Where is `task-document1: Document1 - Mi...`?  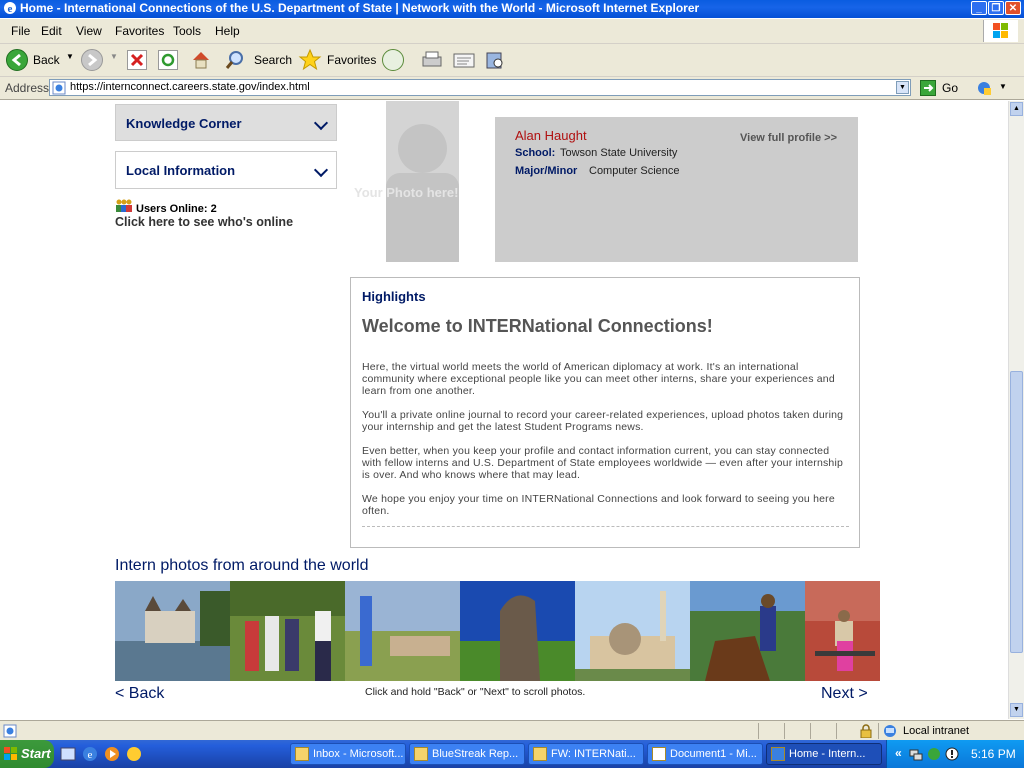
task-document1: Document1 - Mi... is located at coordinates (705, 754).